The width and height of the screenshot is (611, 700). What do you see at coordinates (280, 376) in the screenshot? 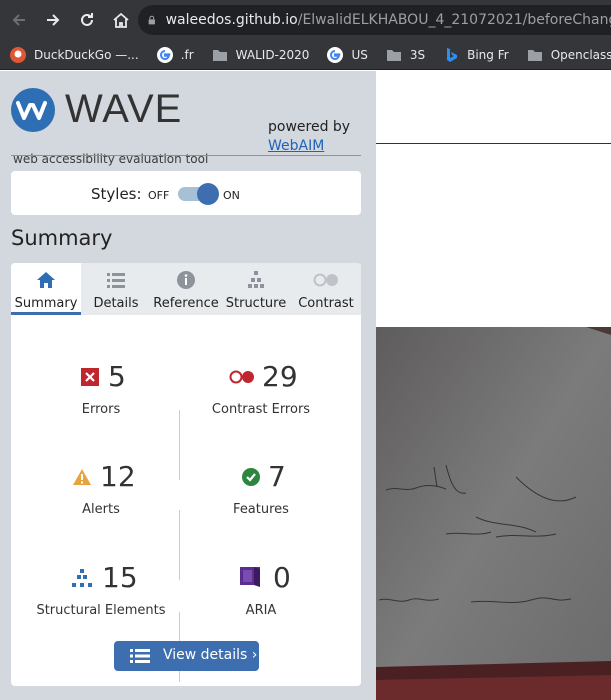
I see `stat-value: 29` at bounding box center [280, 376].